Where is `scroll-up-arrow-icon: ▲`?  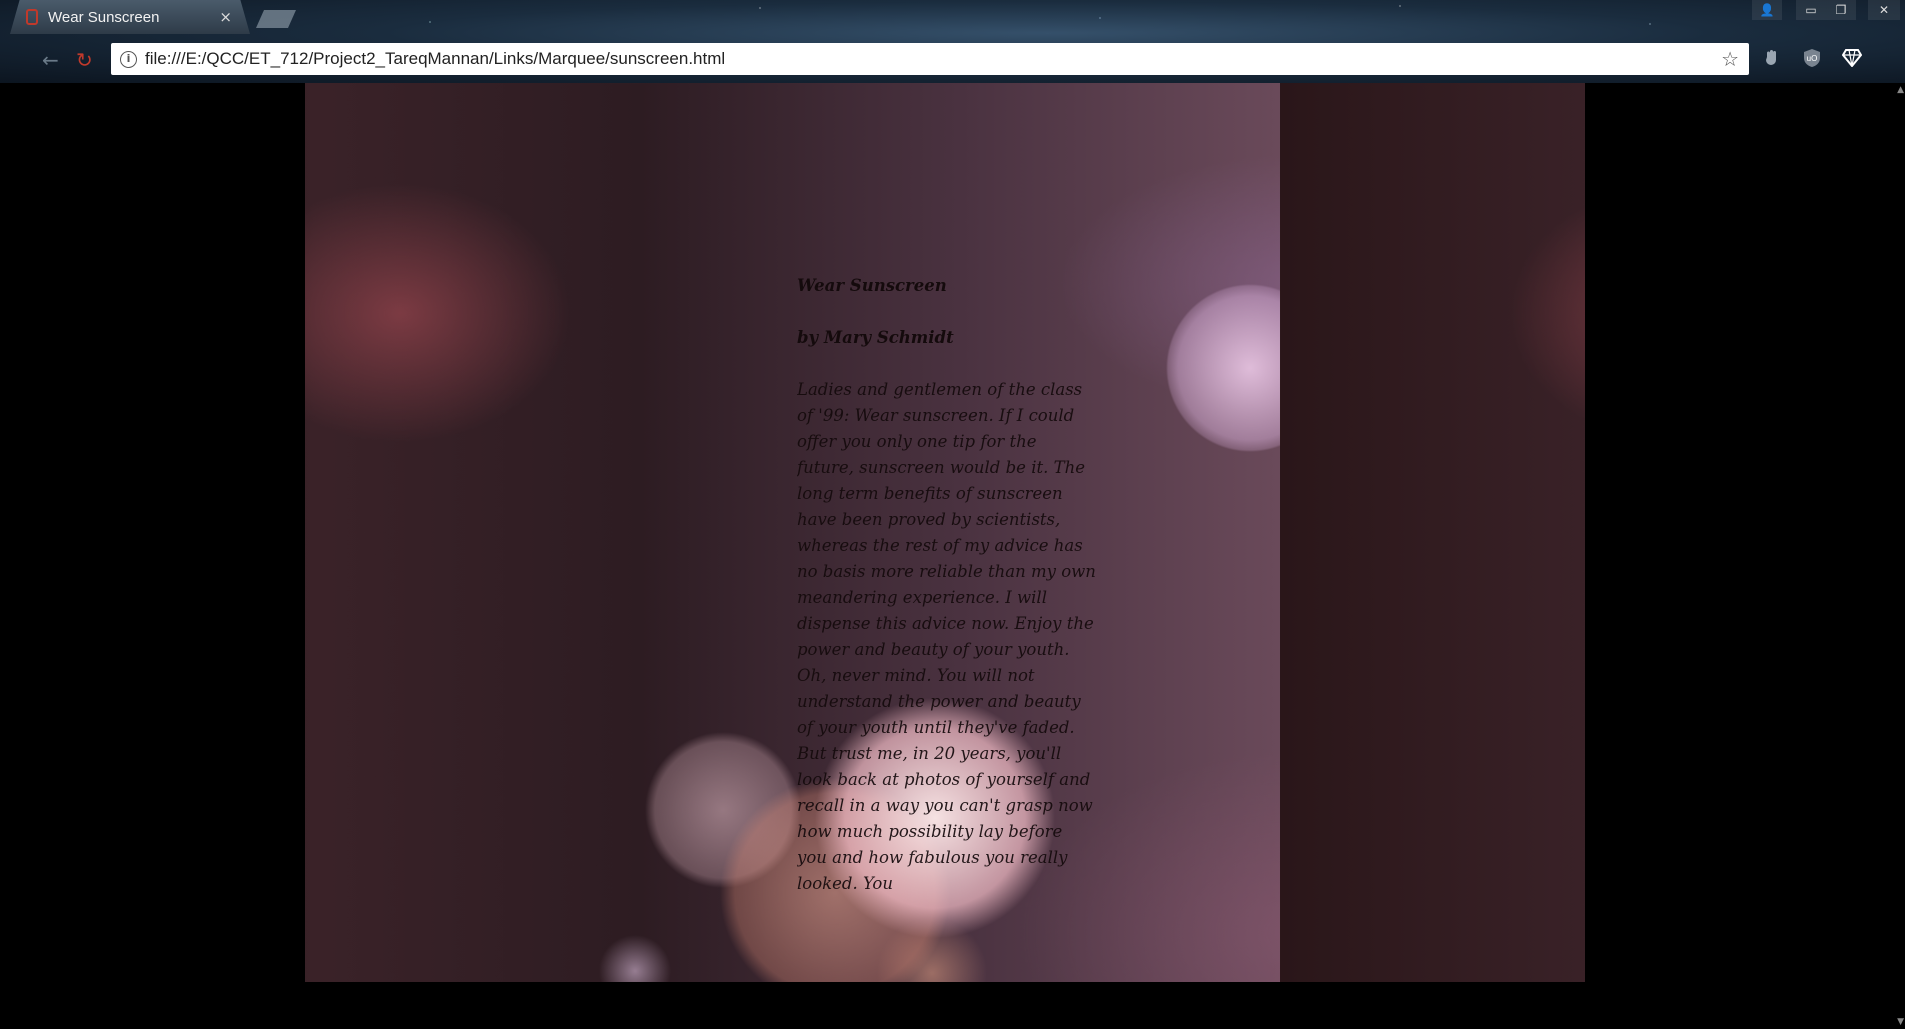 scroll-up-arrow-icon: ▲ is located at coordinates (1900, 90).